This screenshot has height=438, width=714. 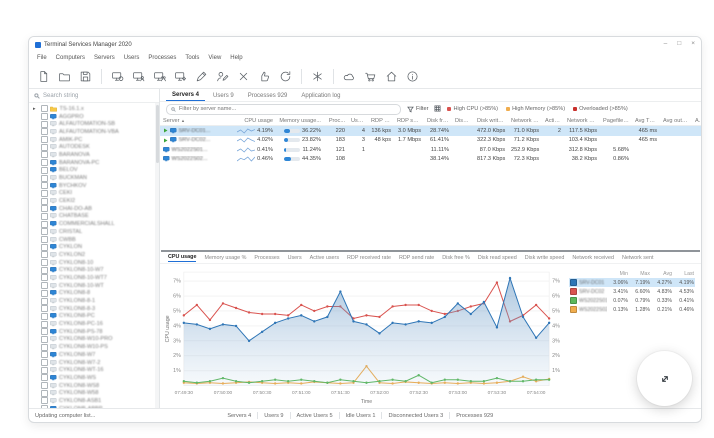 I want to click on tree-item-computer: AMIK-PC, so click(x=96, y=140).